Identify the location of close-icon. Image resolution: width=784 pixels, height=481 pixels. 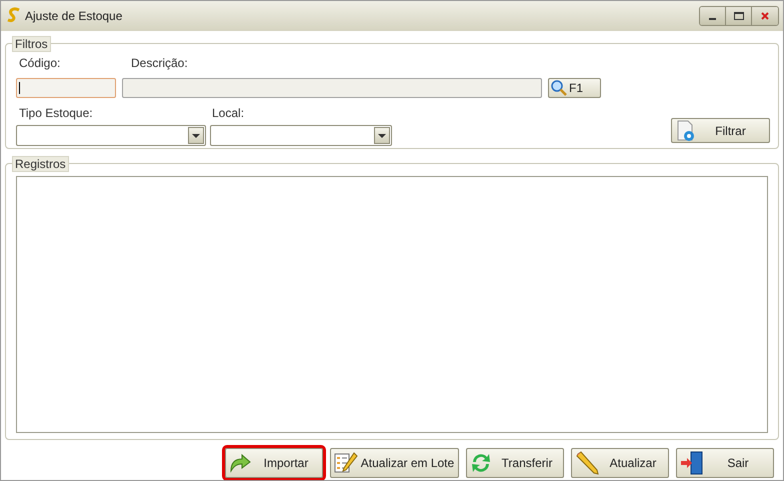
(765, 16).